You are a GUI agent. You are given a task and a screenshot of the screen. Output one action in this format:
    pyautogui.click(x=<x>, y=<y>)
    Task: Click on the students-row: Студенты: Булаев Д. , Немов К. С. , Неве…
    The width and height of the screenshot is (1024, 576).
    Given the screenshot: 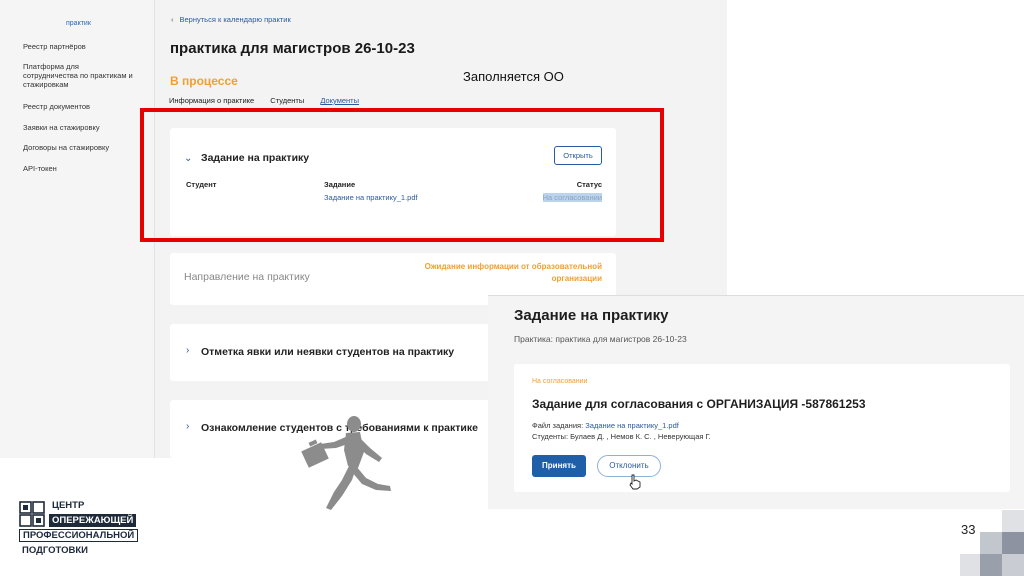 What is the action you would take?
    pyautogui.click(x=621, y=436)
    